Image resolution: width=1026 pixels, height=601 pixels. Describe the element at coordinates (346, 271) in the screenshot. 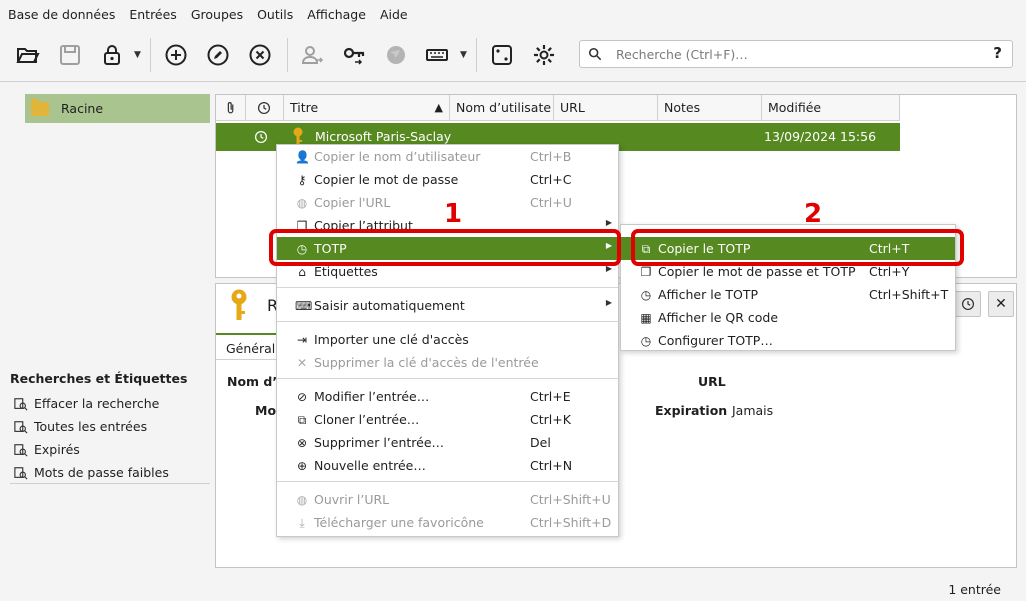

I see `menu-item-label: Étiquettes` at that location.